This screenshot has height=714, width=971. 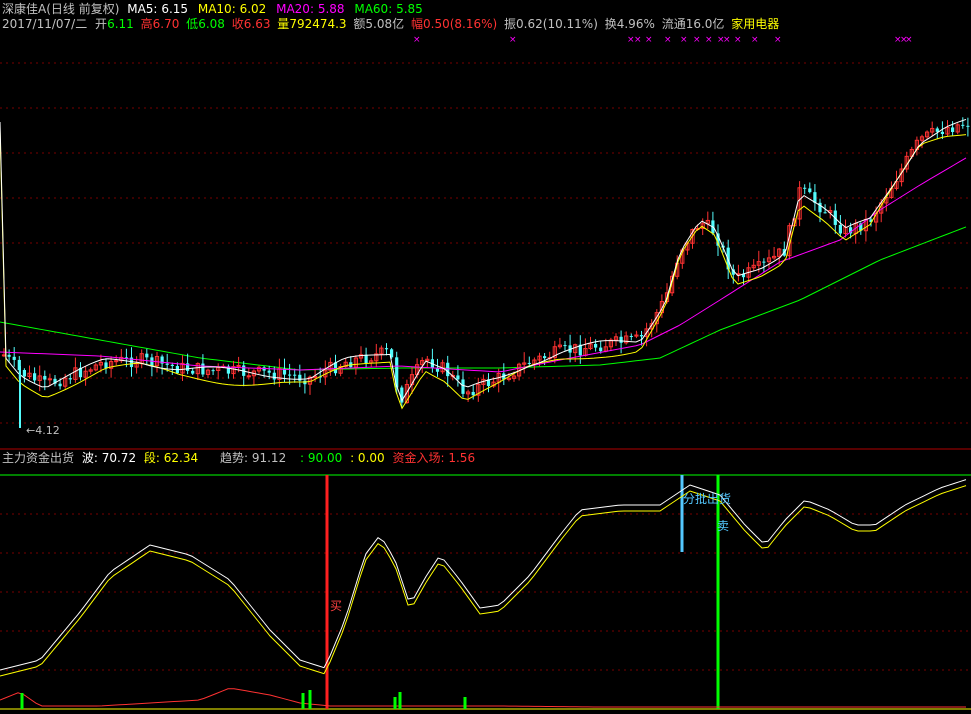 I want to click on open-label: 开, so click(x=101, y=24).